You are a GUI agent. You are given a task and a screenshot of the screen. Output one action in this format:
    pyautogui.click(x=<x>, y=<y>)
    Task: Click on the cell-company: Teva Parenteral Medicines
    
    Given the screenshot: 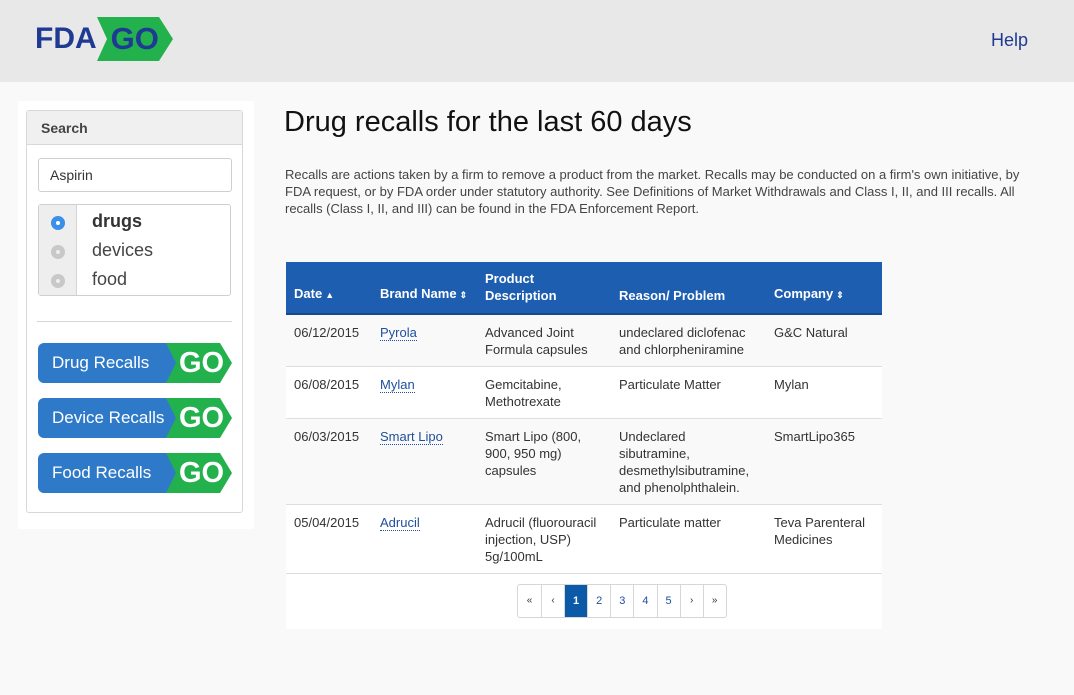 What is the action you would take?
    pyautogui.click(x=824, y=539)
    